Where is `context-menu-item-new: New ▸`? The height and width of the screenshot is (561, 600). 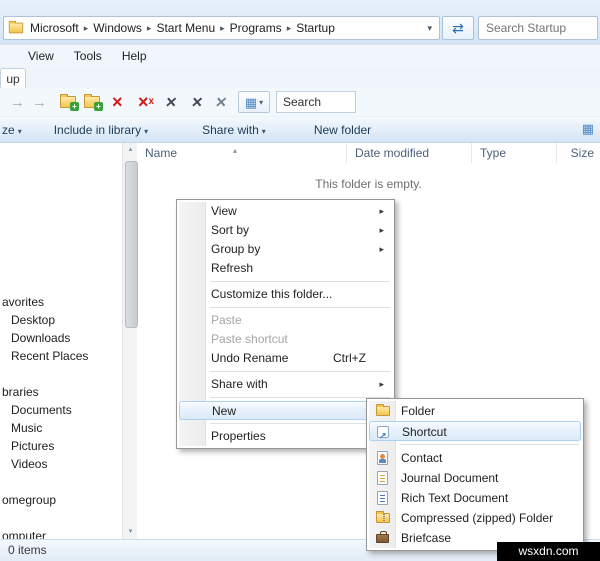
context-menu-item-new: New ▸ is located at coordinates (285, 410).